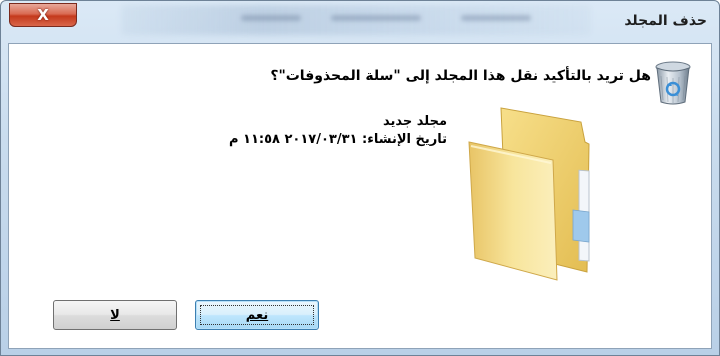 This screenshot has height=356, width=720. I want to click on folder-icon, so click(529, 194).